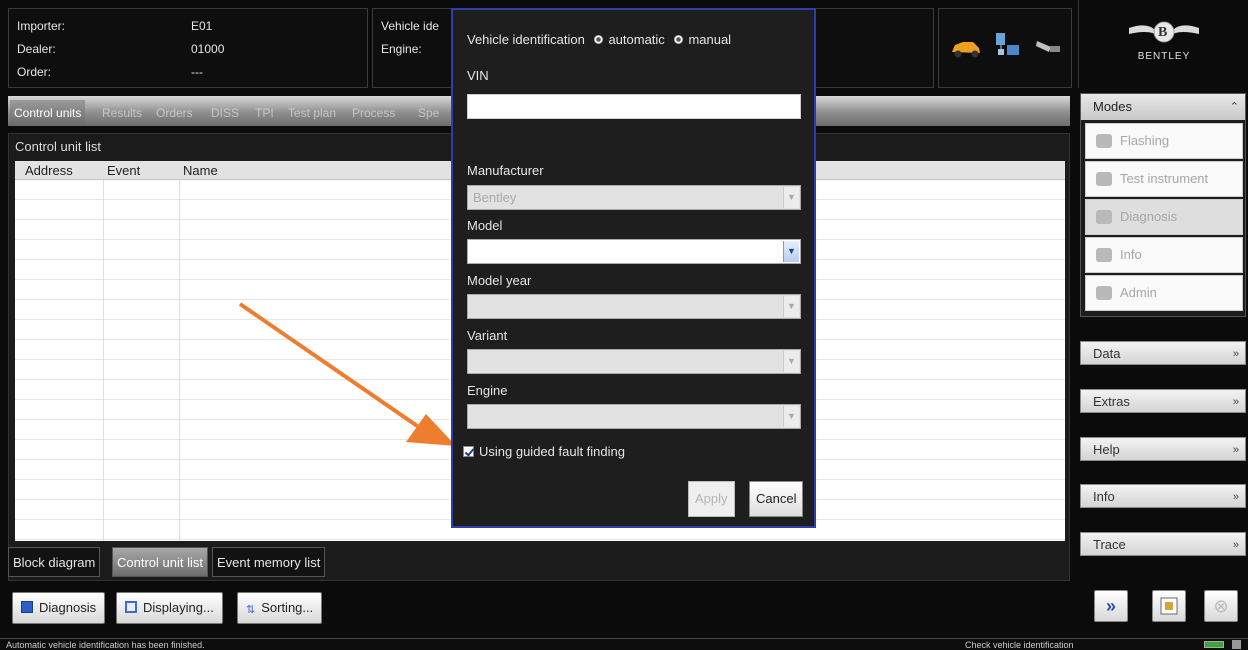 This screenshot has width=1248, height=650. What do you see at coordinates (1111, 401) in the screenshot?
I see `section-extras-label: Extras` at bounding box center [1111, 401].